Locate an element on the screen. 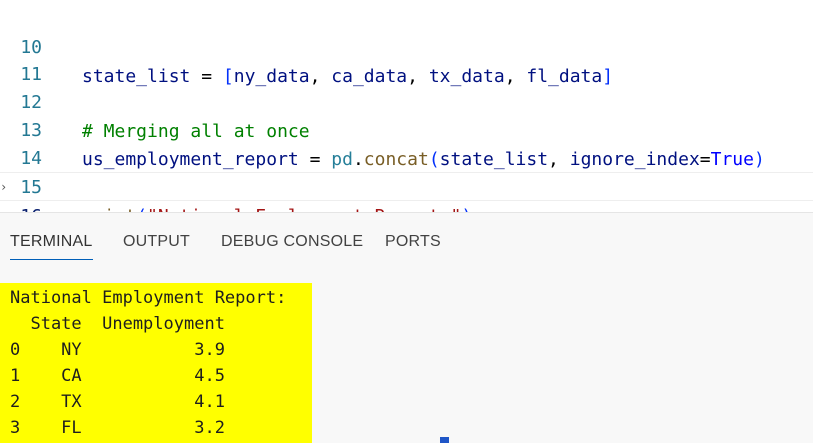 The image size is (813, 443). terminal-cursor is located at coordinates (444, 440).